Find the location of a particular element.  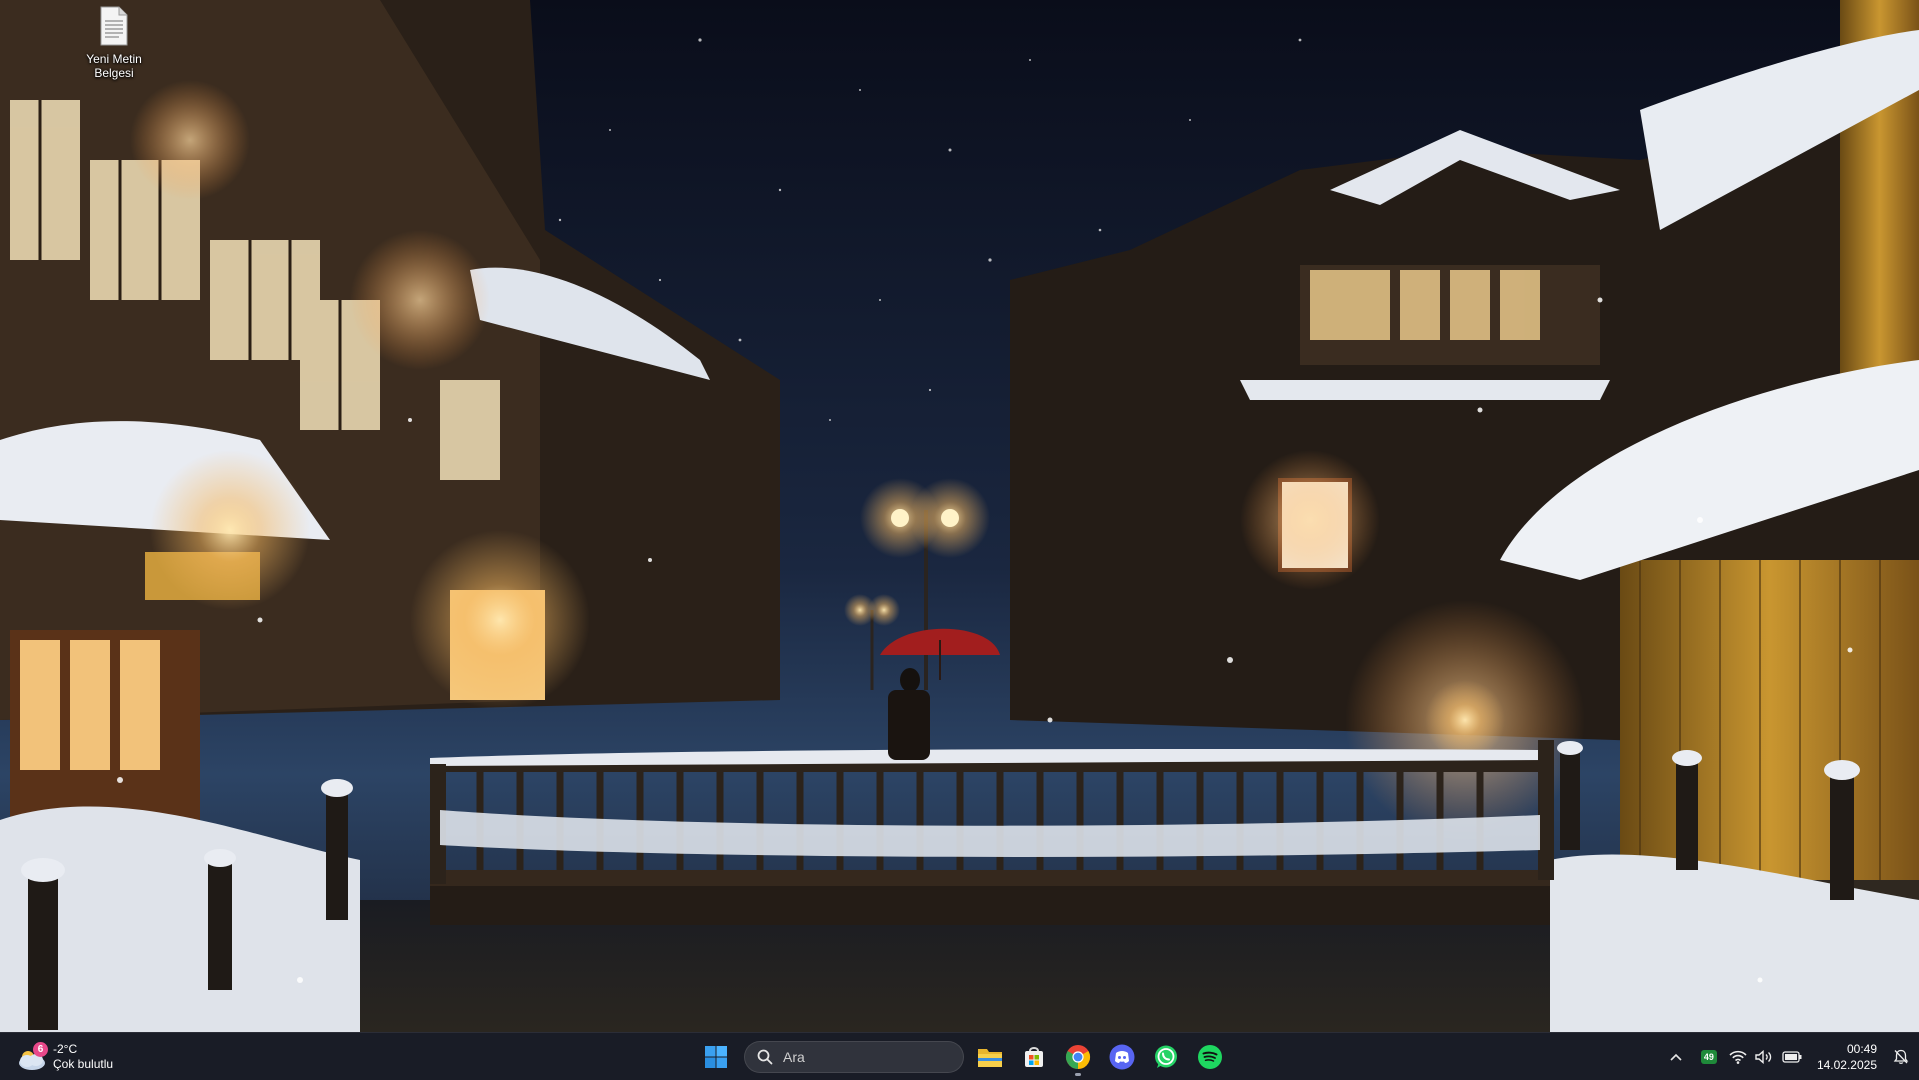

search-icon is located at coordinates (765, 1057).